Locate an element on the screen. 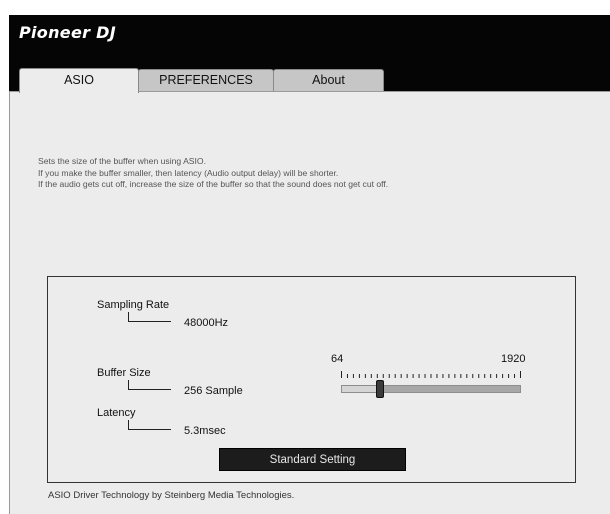 Image resolution: width=610 pixels, height=514 pixels. pioneer-dj-logo: Pioneer DJ is located at coordinates (67, 32).